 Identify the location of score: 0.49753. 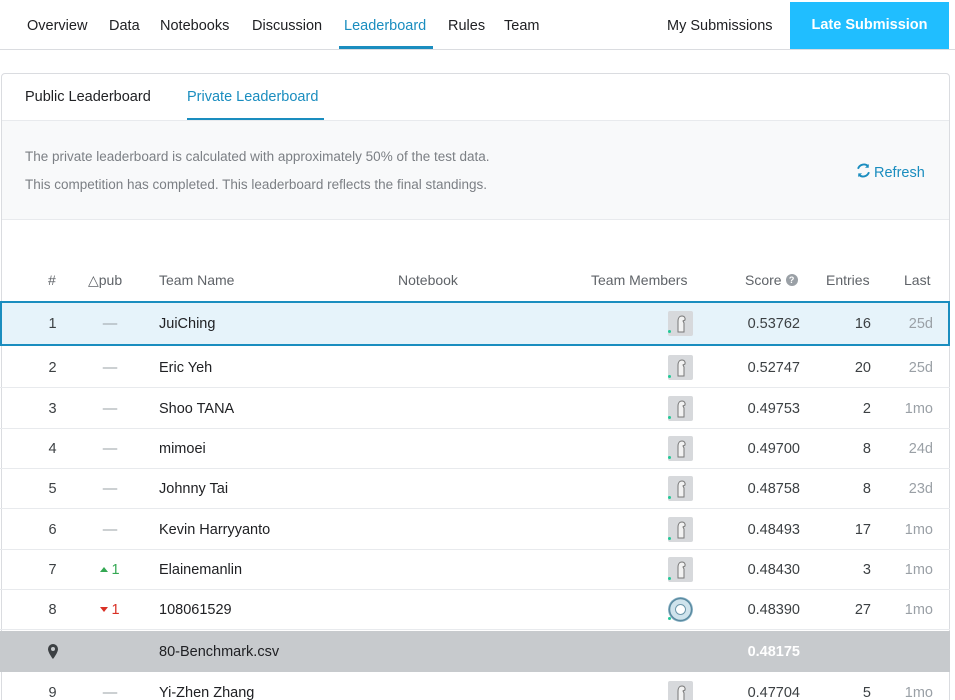
(773, 408).